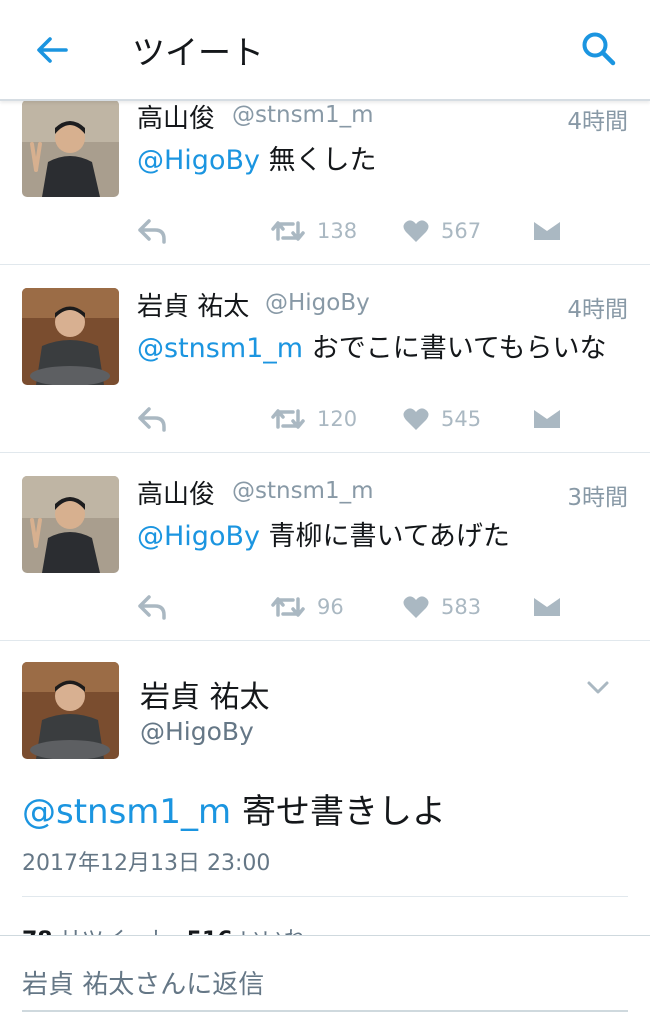 Image resolution: width=650 pixels, height=1014 pixels. Describe the element at coordinates (325, 50) in the screenshot. I see `top-bar: ツイート` at that location.